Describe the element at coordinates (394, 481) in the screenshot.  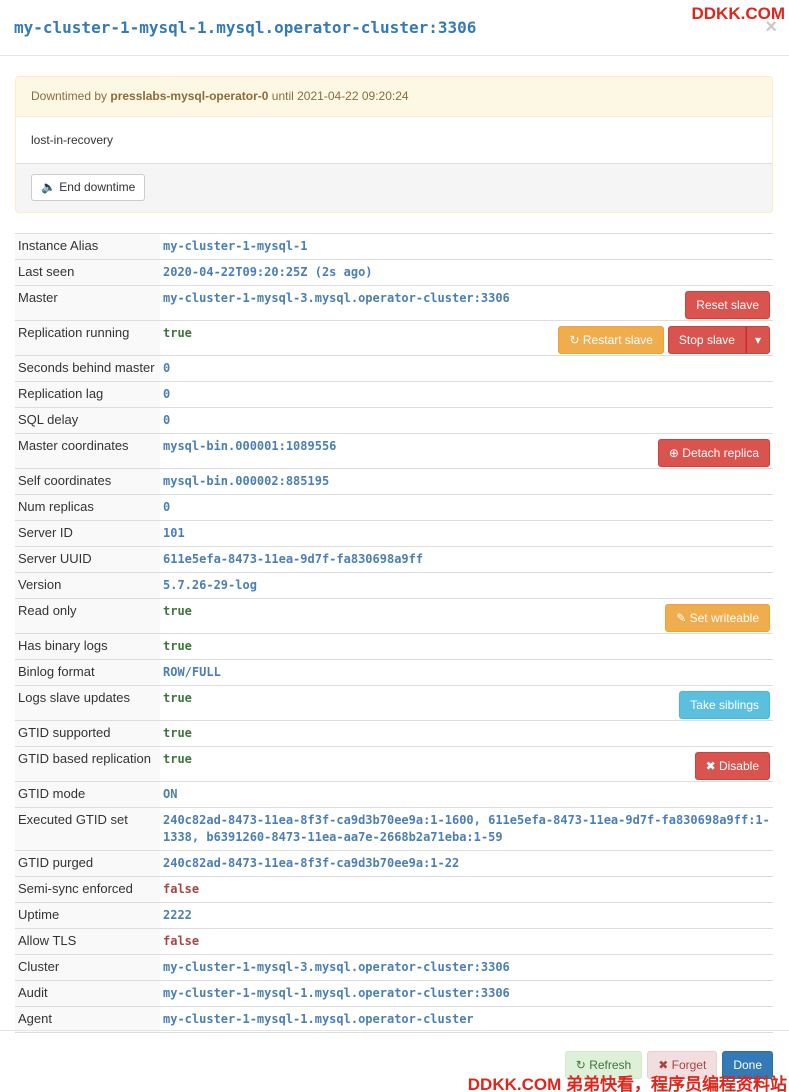
I see `row-self-coordinates: Self coordinates mysql-bin.000002:885195` at that location.